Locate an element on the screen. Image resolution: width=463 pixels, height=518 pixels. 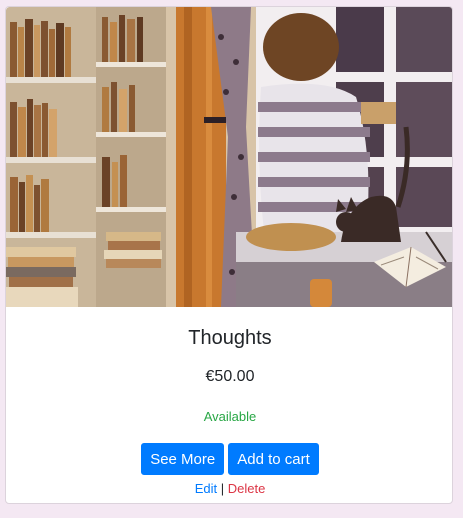
admin-links: Edit | Delete is located at coordinates (229, 488).